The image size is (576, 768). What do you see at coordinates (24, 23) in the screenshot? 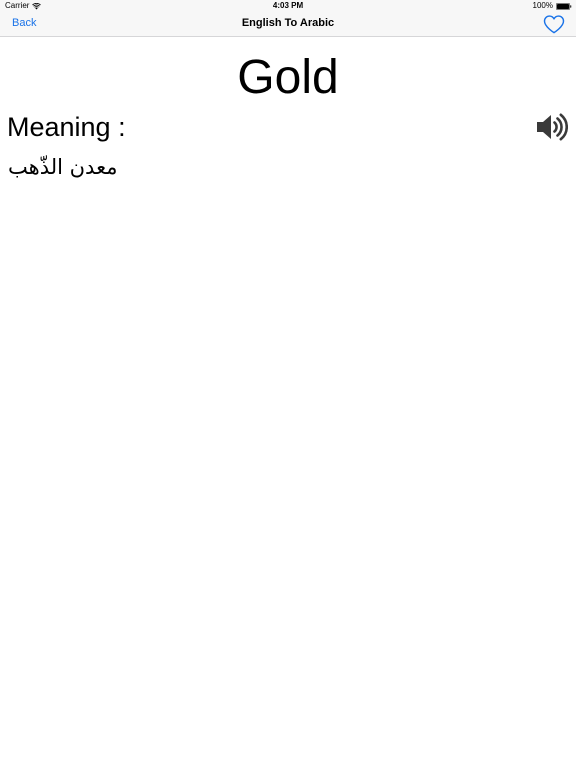
I see `back-button: Back` at bounding box center [24, 23].